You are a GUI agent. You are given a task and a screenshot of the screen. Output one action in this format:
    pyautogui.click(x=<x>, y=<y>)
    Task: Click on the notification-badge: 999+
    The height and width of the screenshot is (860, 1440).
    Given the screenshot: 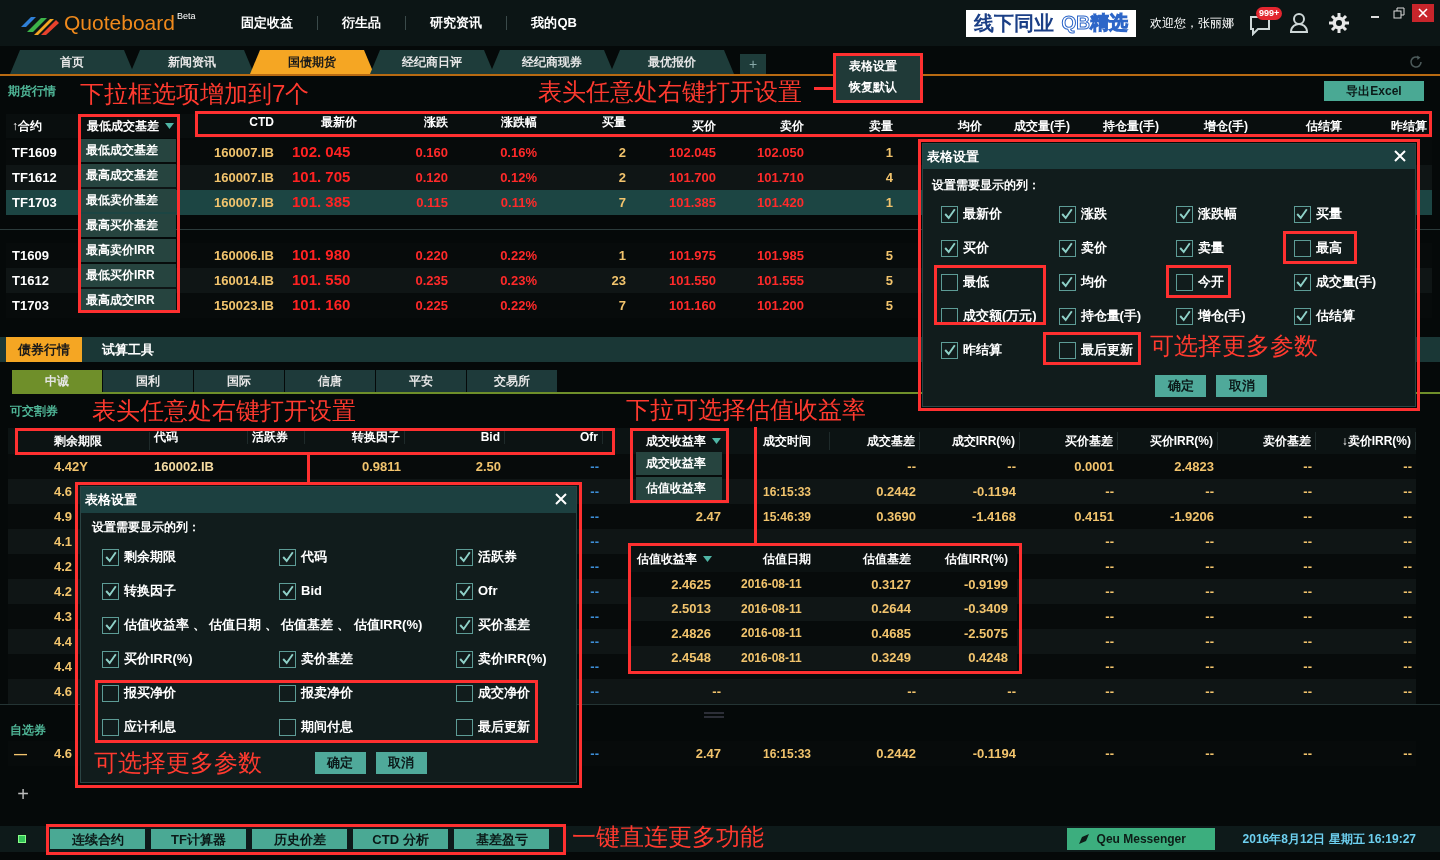 What is the action you would take?
    pyautogui.click(x=1269, y=13)
    